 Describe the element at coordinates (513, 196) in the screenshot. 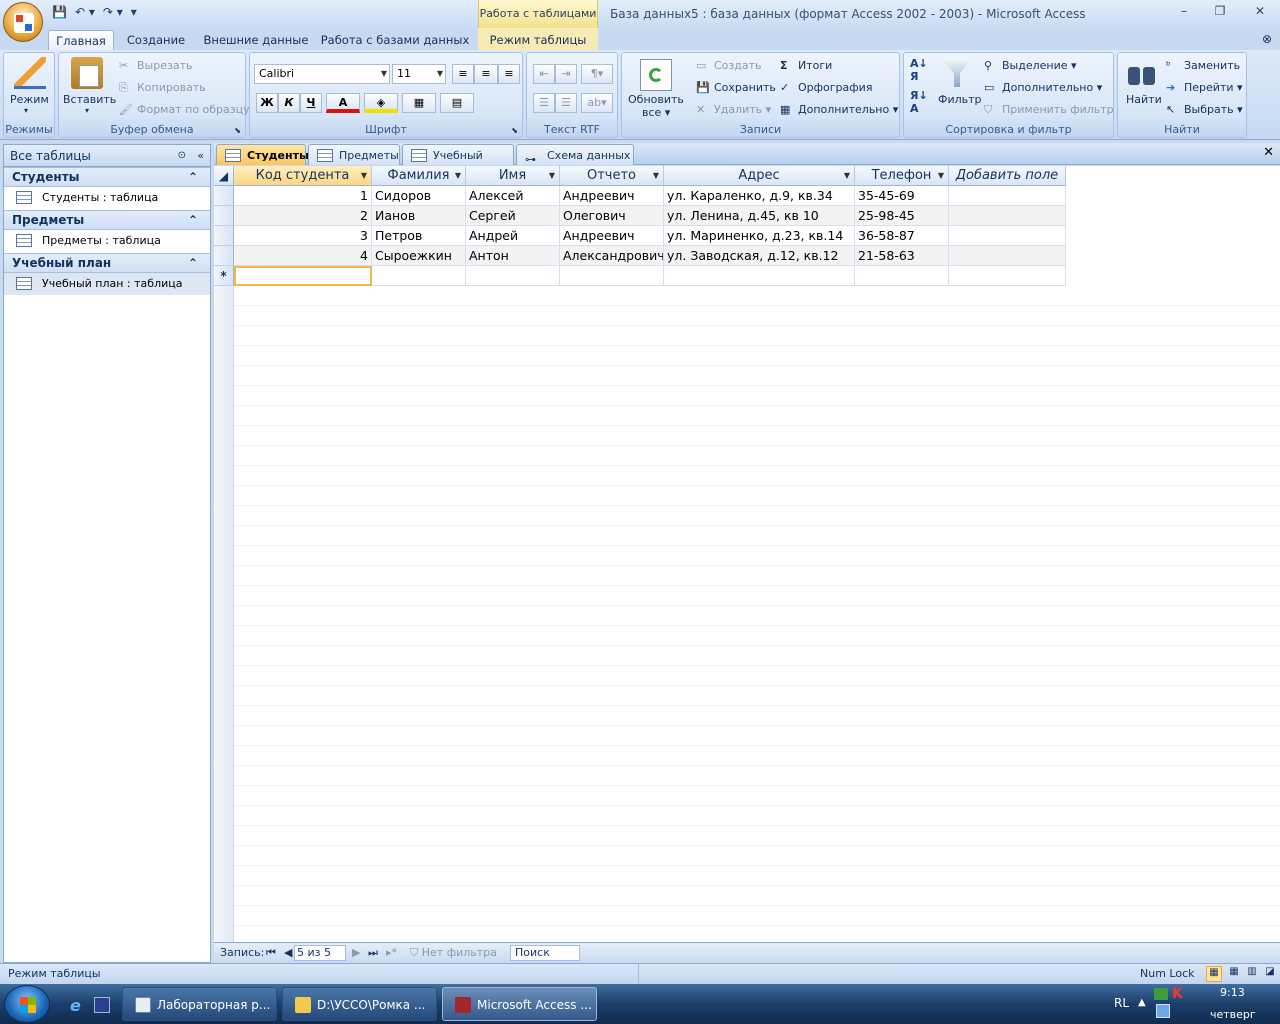

I see `cell-first-name: Алексей` at that location.